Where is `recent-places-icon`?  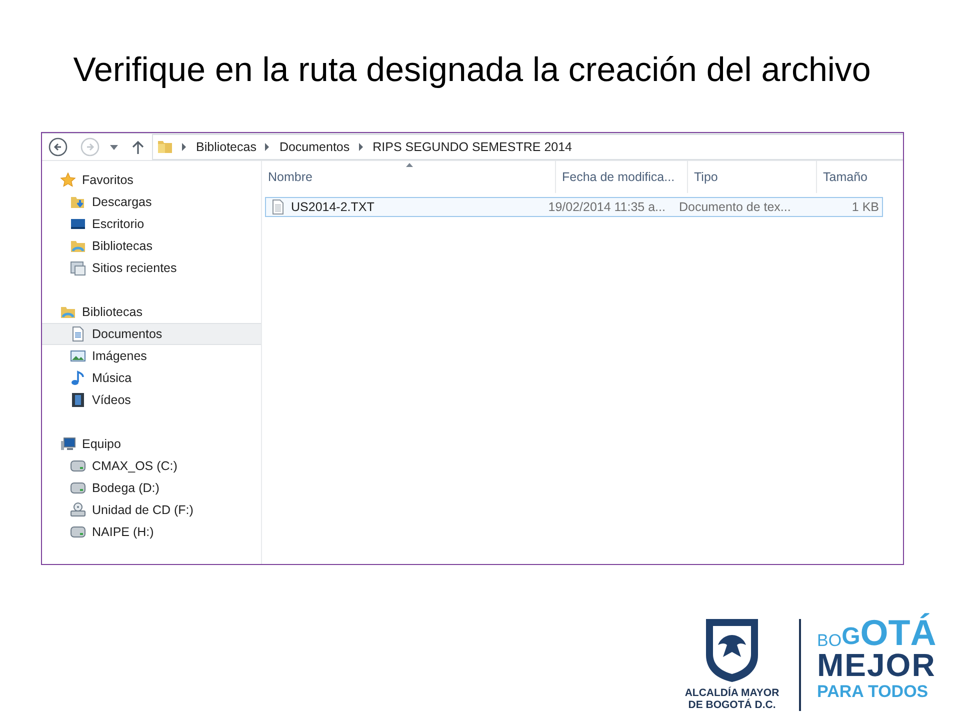
recent-places-icon is located at coordinates (78, 268).